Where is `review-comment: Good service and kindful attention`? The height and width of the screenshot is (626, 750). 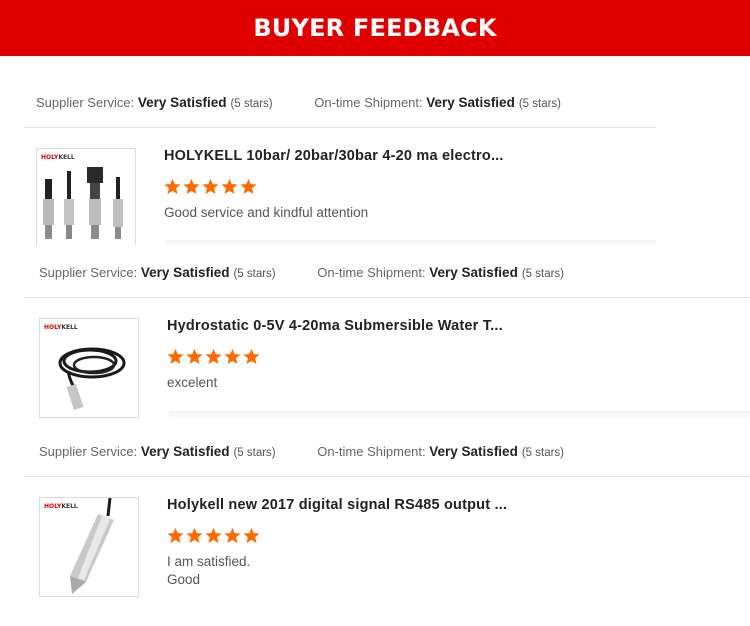
review-comment: Good service and kindful attention is located at coordinates (266, 213).